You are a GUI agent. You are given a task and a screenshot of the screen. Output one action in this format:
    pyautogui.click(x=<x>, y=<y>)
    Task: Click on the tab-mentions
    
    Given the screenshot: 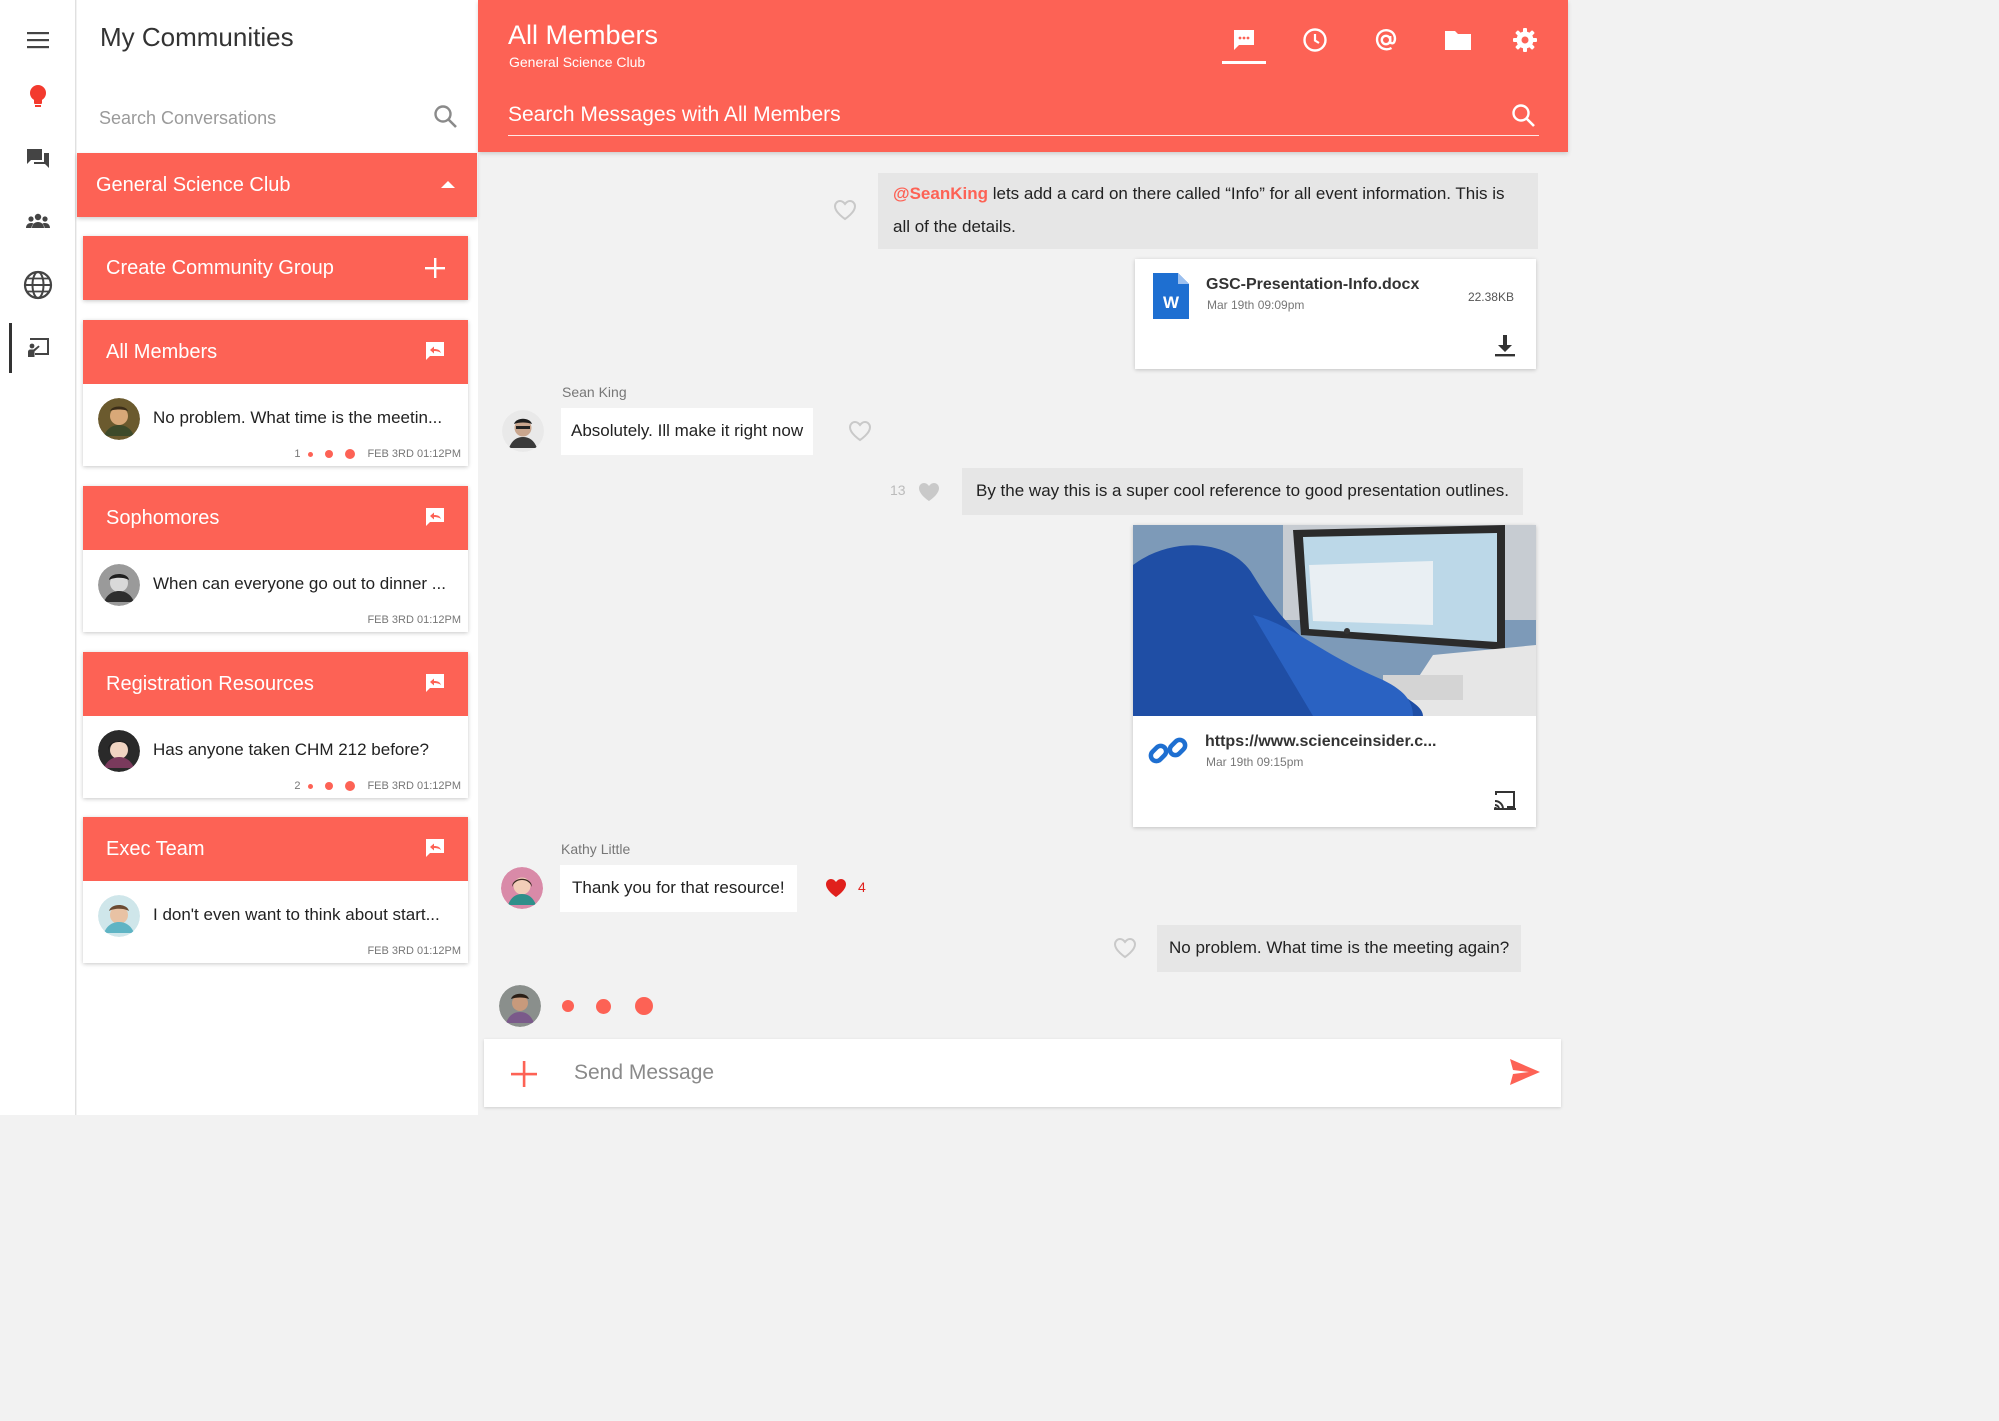 What is the action you would take?
    pyautogui.click(x=1386, y=40)
    